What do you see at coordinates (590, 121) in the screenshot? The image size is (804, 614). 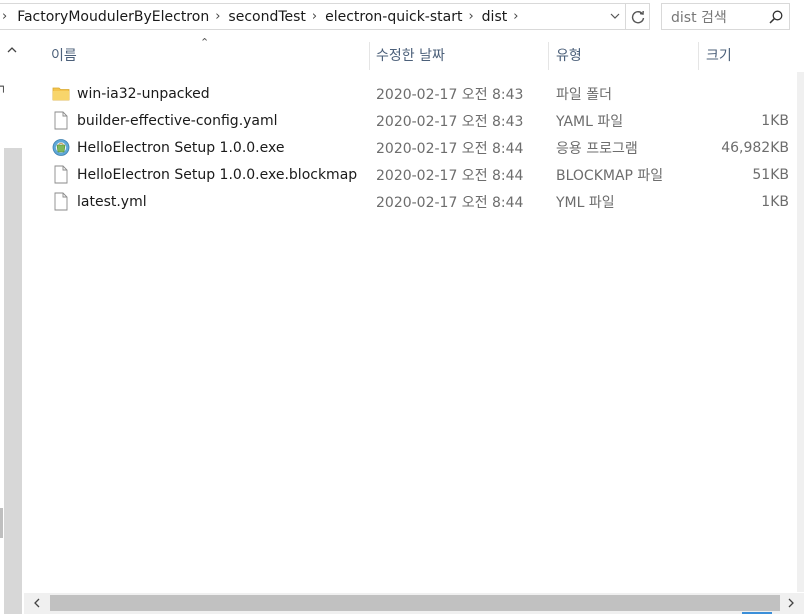 I see `file-type: YAML 파일` at bounding box center [590, 121].